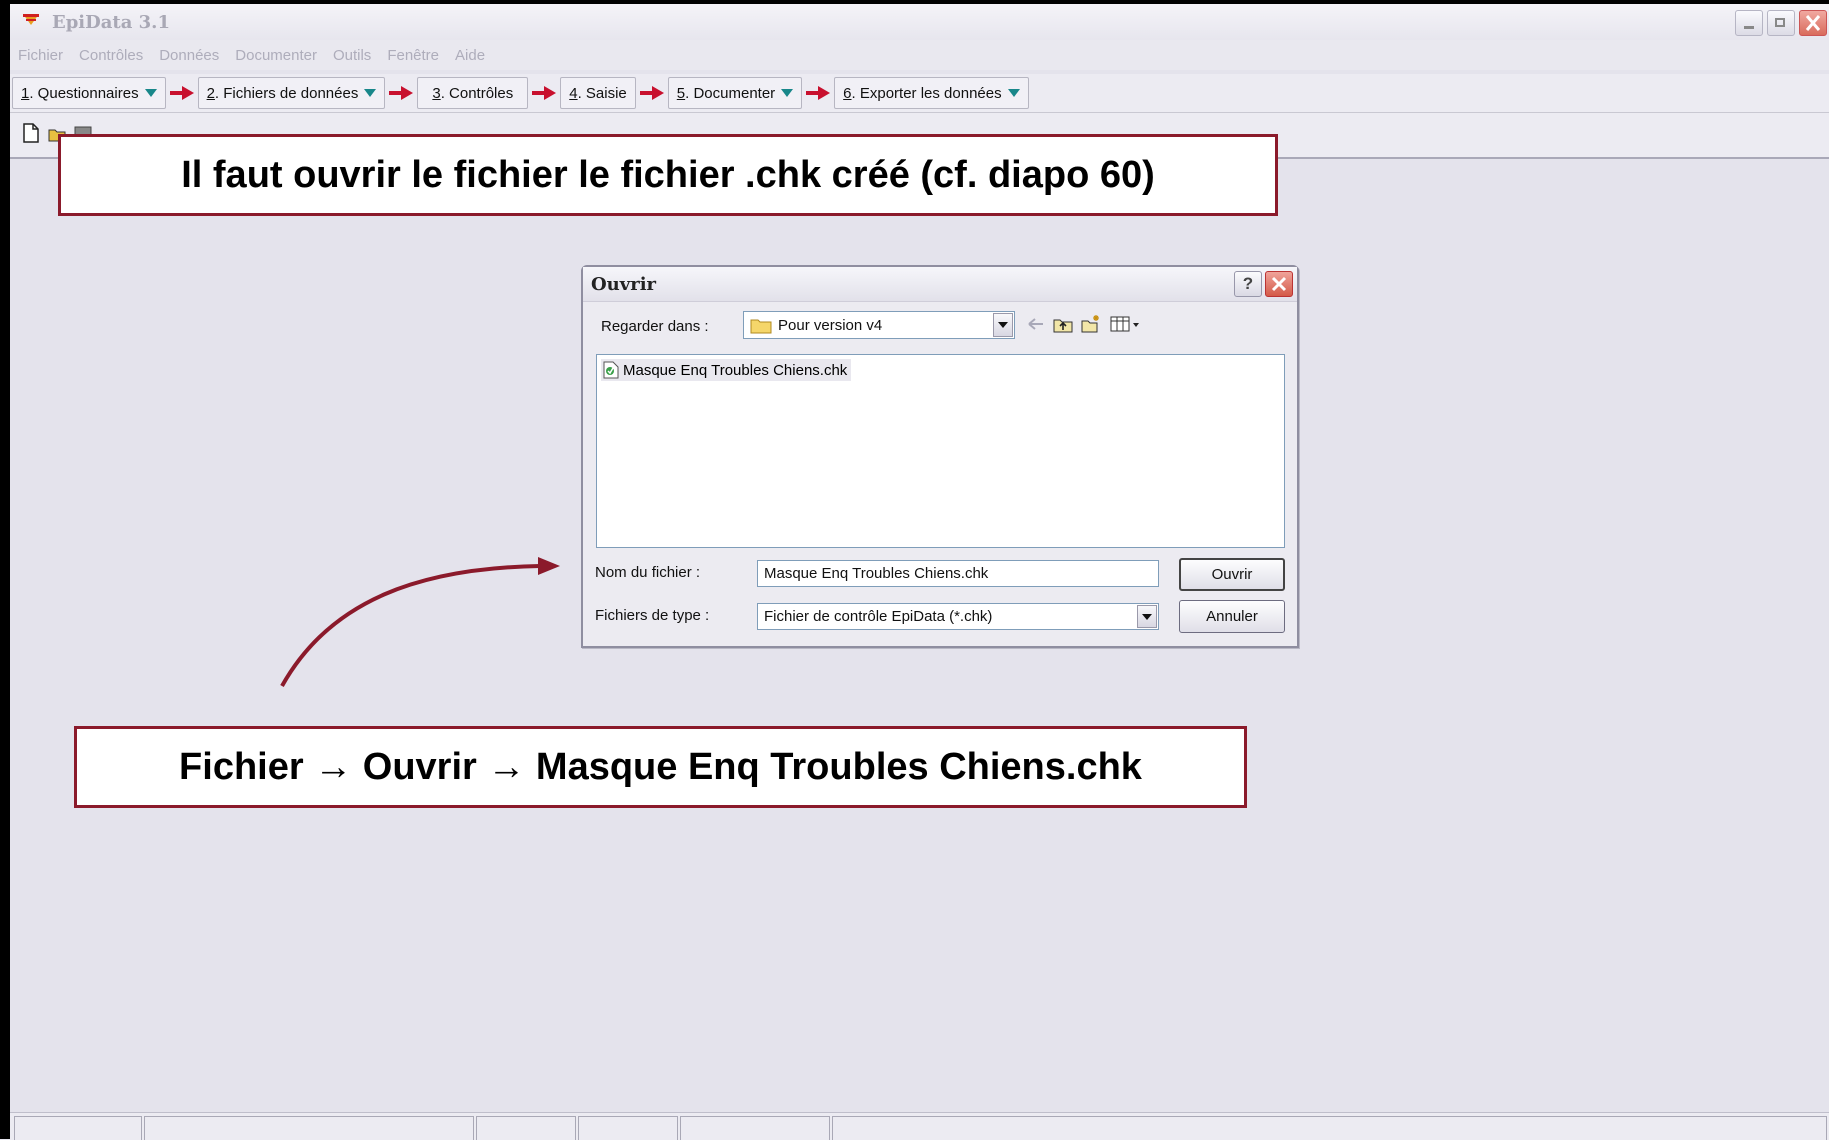 This screenshot has height=1140, width=1829. I want to click on window-title: EpiData 3.1, so click(111, 22).